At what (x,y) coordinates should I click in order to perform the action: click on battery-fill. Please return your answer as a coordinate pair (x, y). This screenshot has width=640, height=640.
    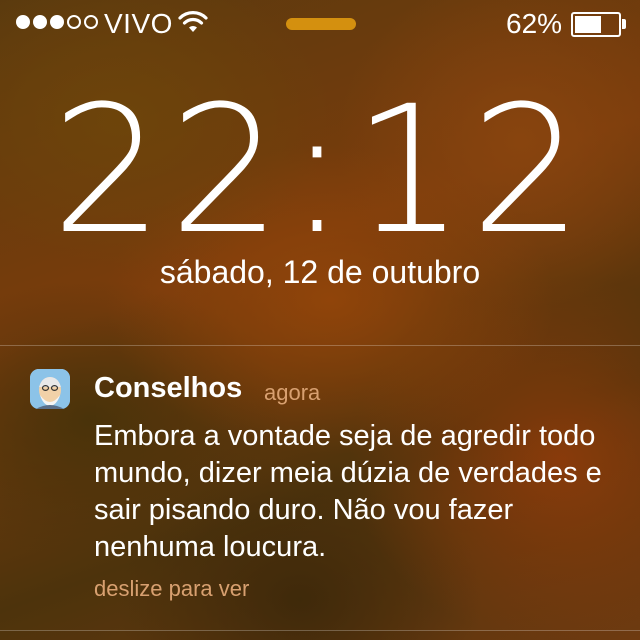
    Looking at the image, I should click on (588, 24).